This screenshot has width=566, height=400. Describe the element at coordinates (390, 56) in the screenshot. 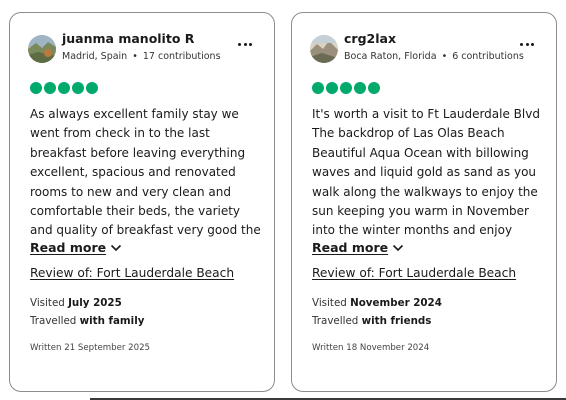

I see `user-location: Boca Raton, Florida` at that location.